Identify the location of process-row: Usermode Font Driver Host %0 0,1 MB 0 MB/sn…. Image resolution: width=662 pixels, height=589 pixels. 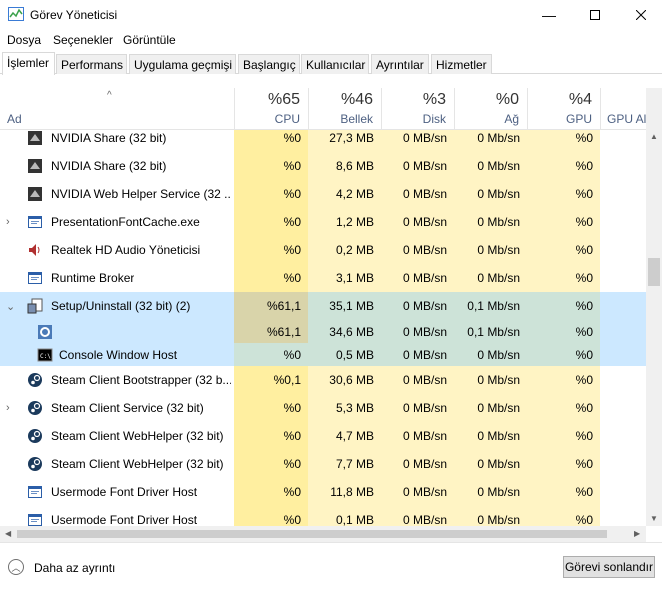
(323, 516).